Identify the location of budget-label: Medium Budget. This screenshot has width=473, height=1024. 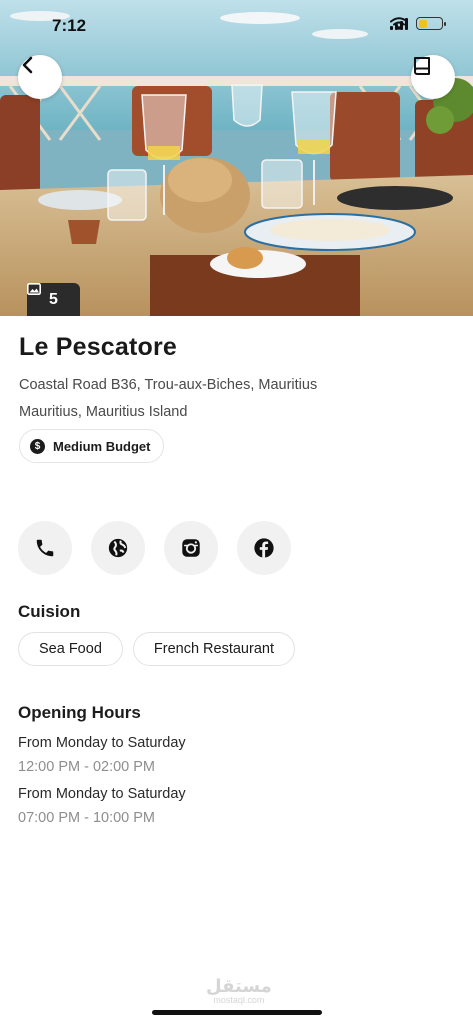
(102, 446).